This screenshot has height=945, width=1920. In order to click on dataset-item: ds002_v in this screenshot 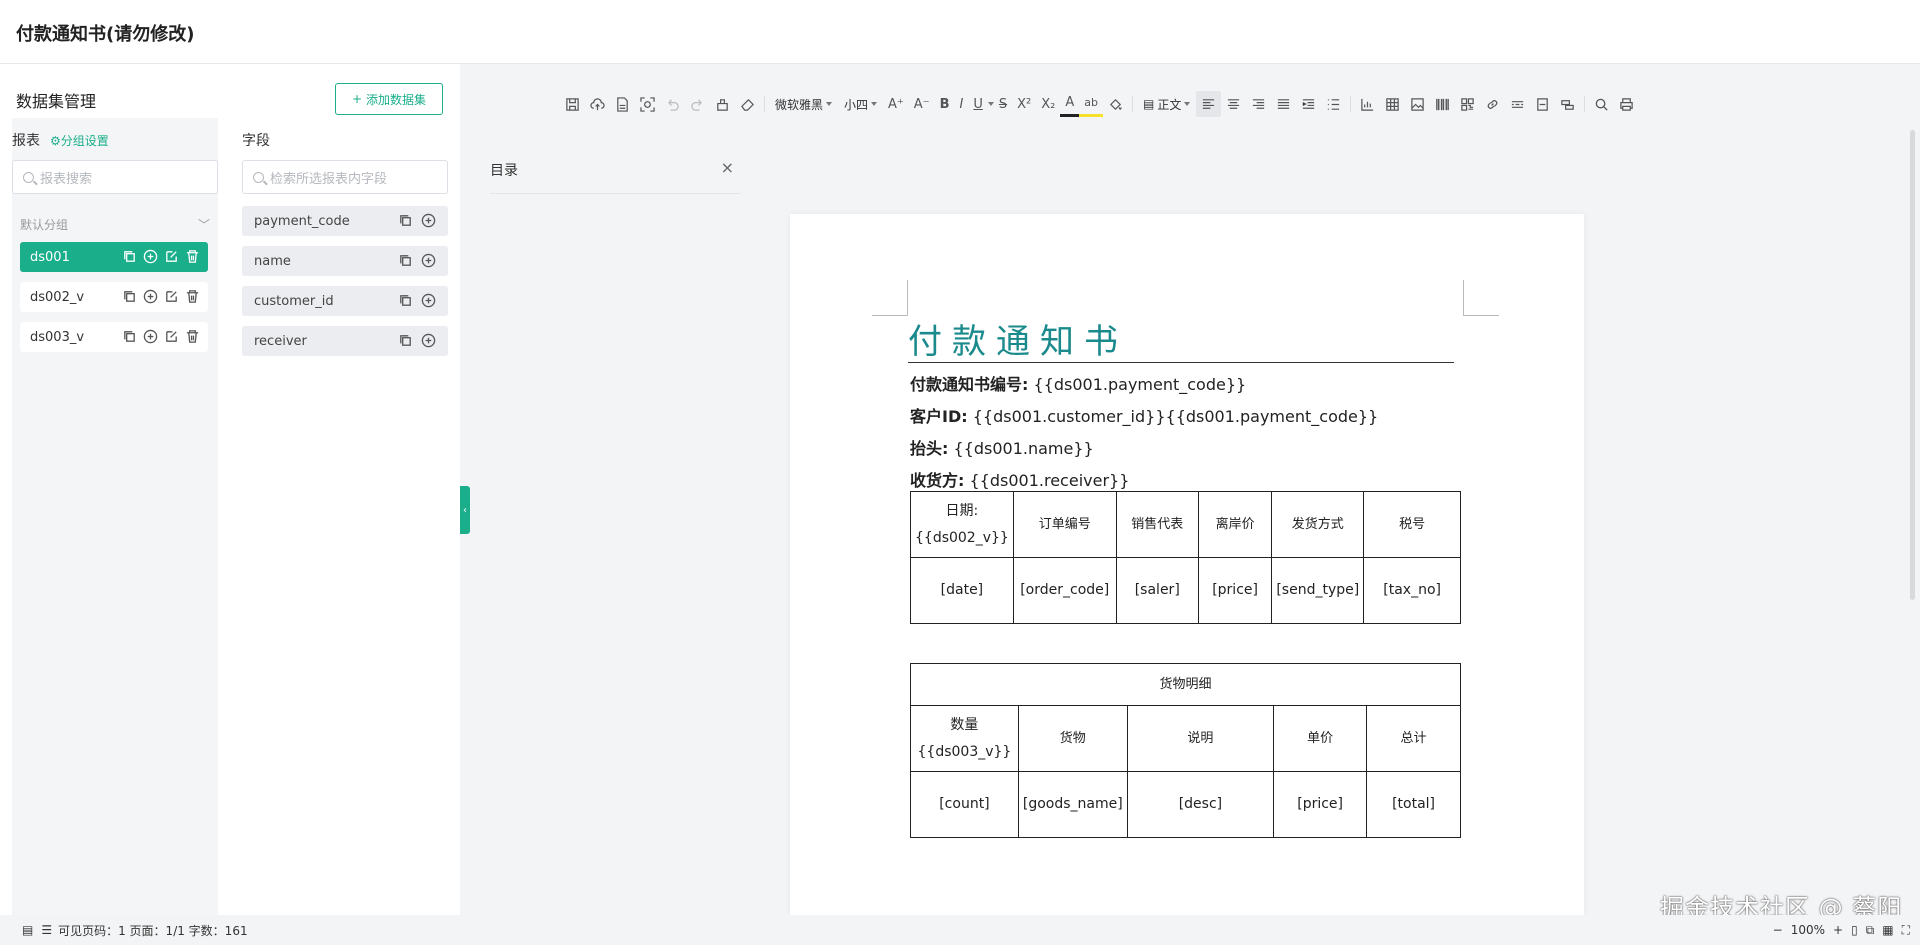, I will do `click(114, 297)`.